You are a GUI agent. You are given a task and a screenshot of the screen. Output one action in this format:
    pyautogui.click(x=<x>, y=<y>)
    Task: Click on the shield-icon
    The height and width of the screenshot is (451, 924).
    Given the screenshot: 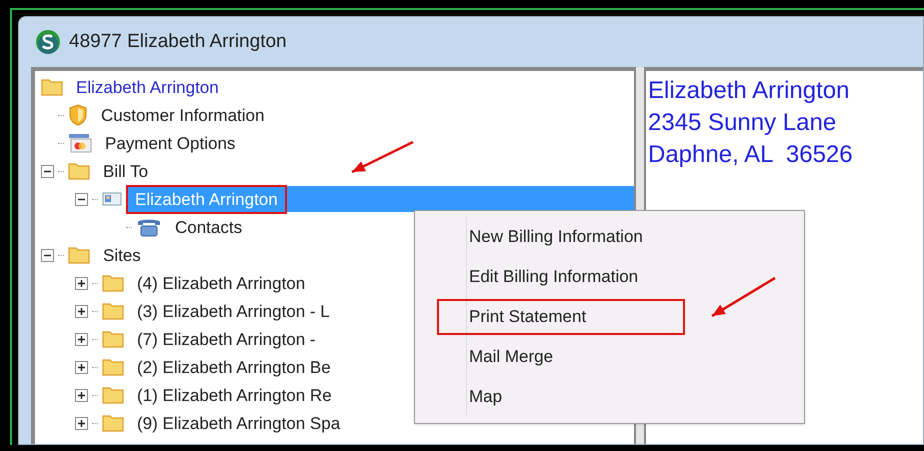 What is the action you would take?
    pyautogui.click(x=78, y=115)
    